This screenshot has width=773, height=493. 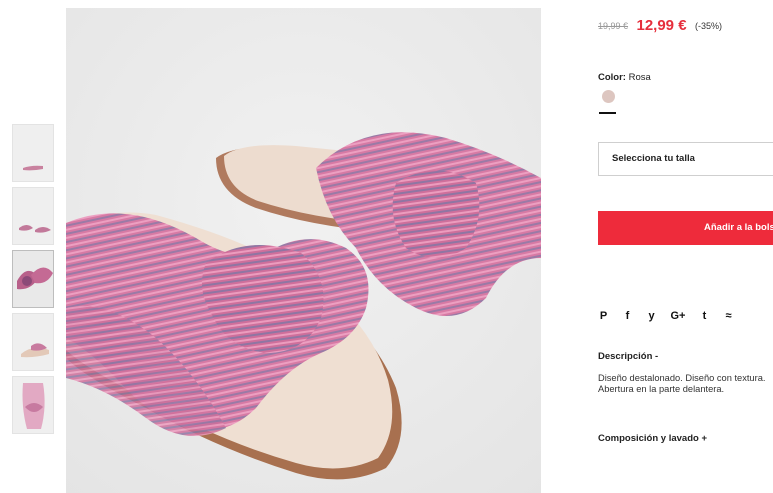 I want to click on twitter-icon: y, so click(x=651, y=316).